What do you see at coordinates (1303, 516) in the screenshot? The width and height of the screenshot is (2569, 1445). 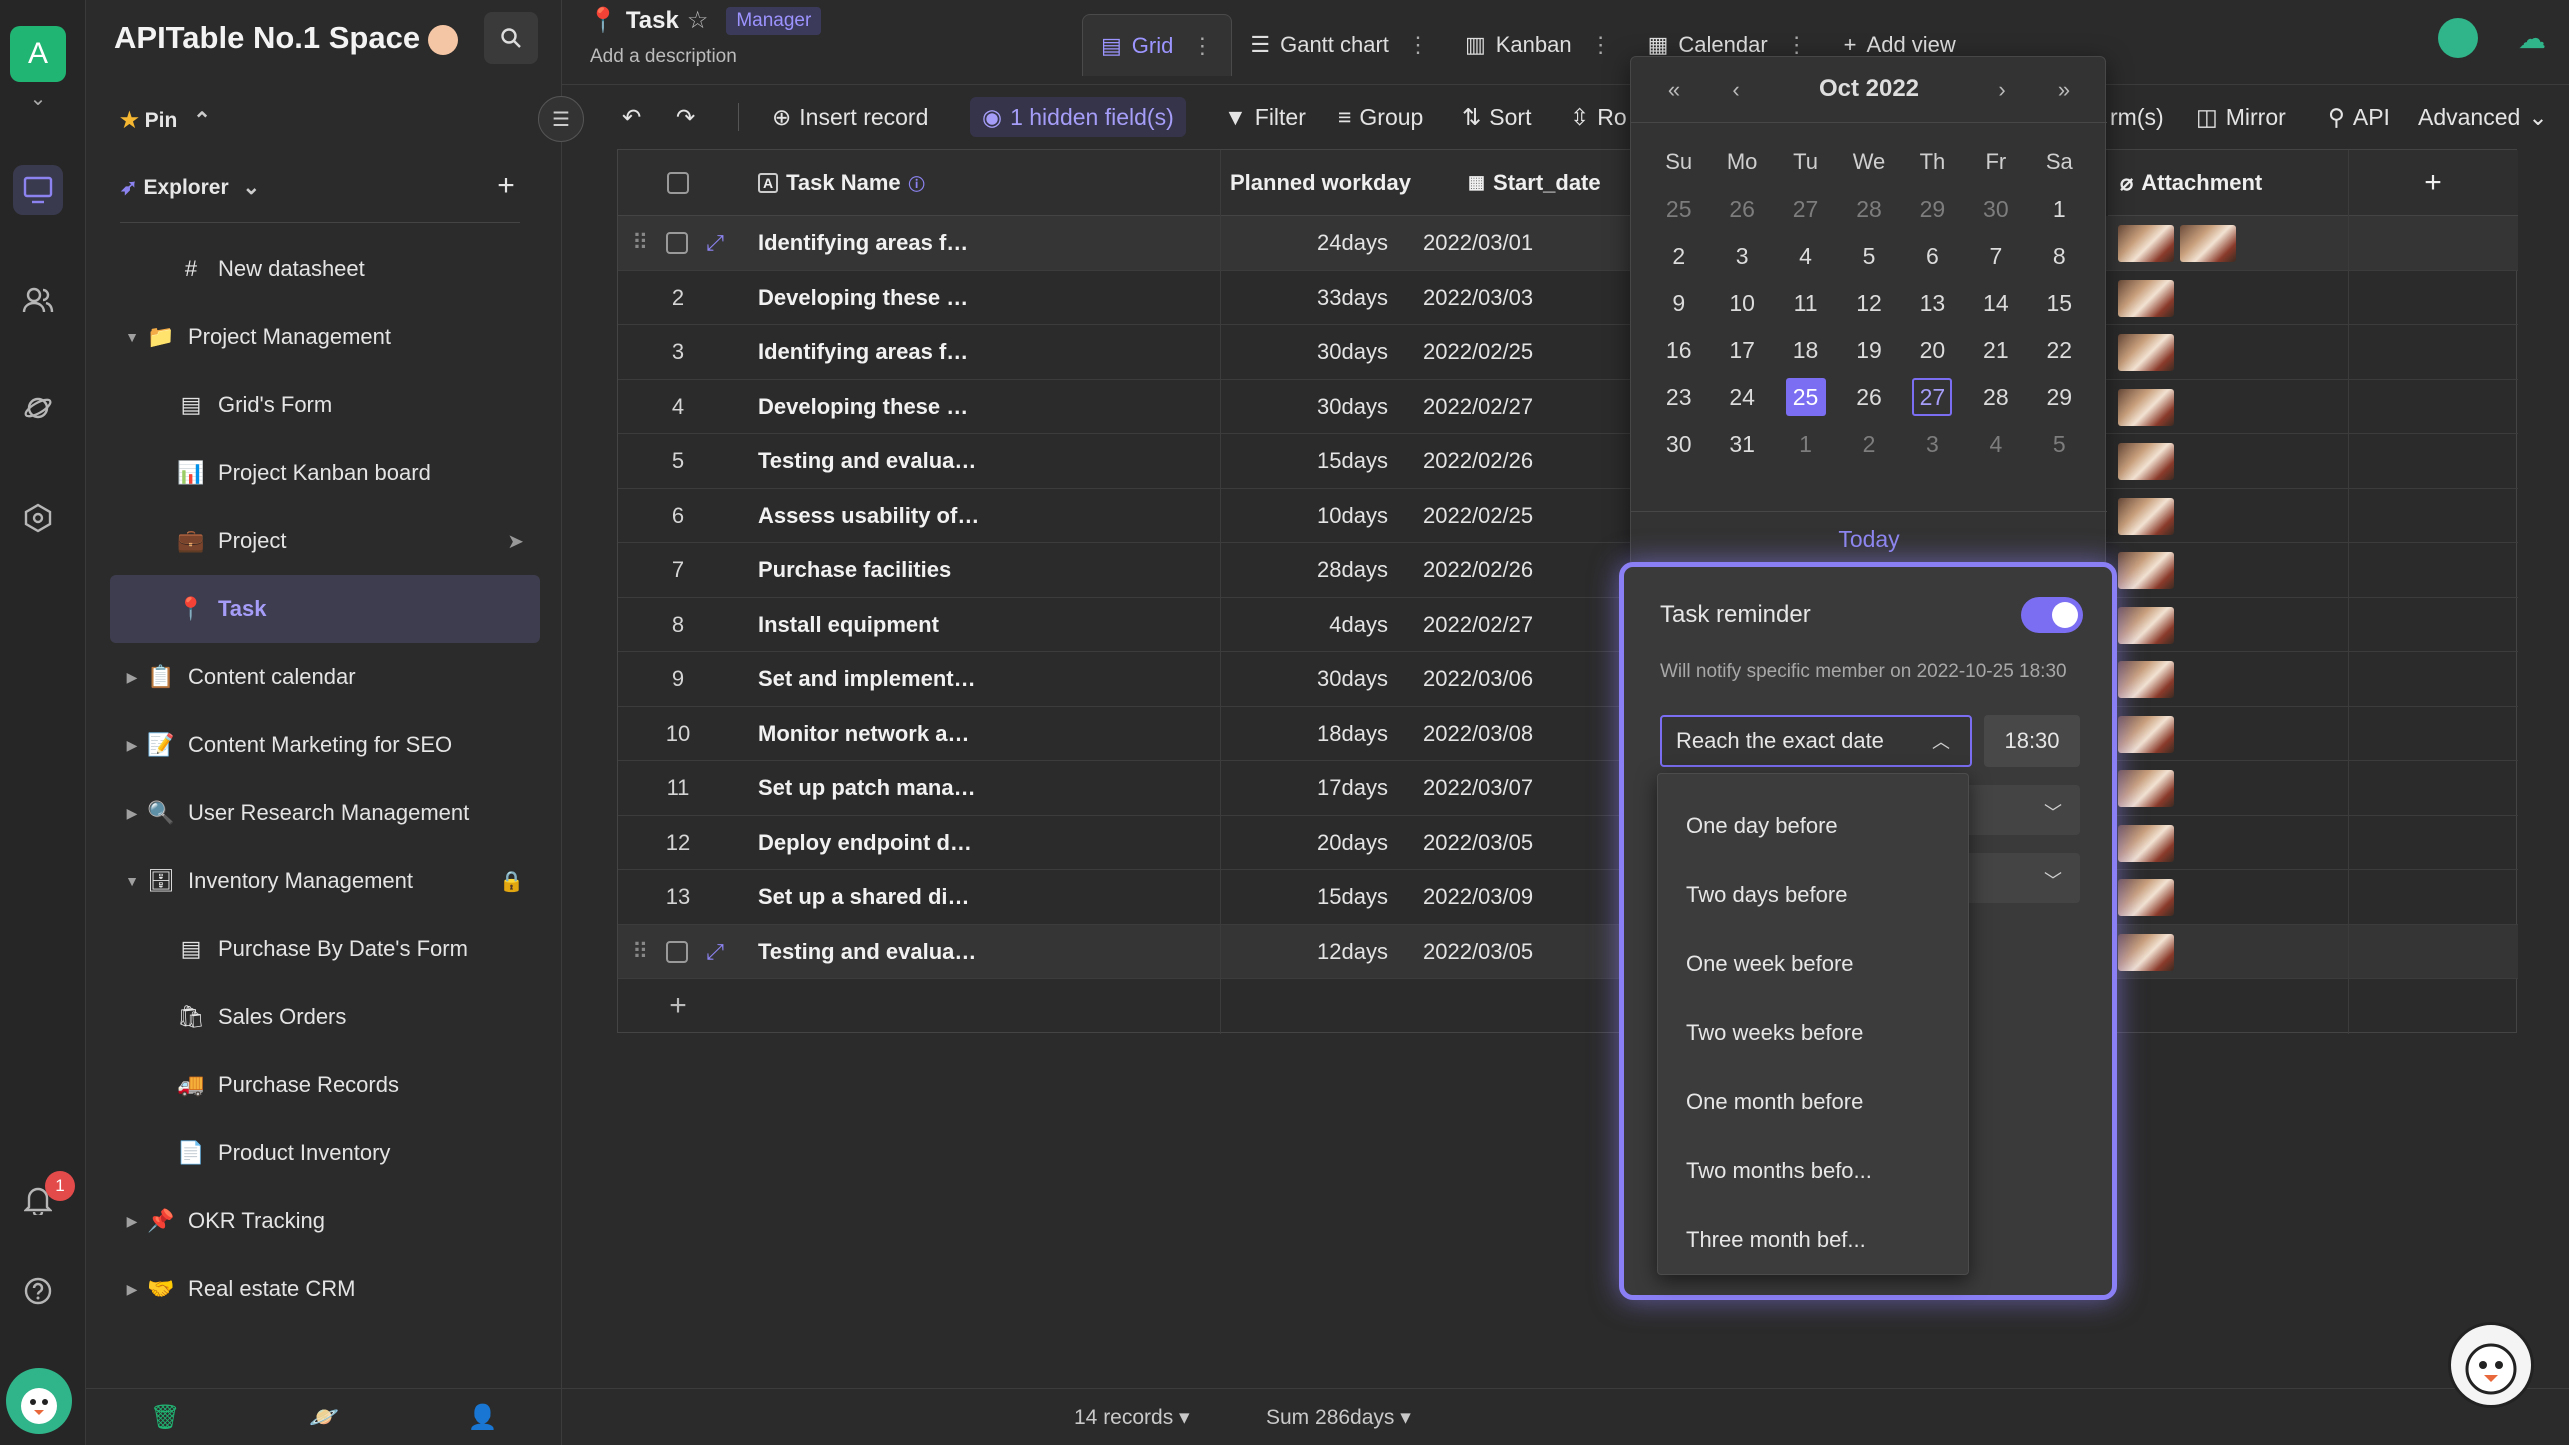 I see `cell-planned-workday: 10days` at bounding box center [1303, 516].